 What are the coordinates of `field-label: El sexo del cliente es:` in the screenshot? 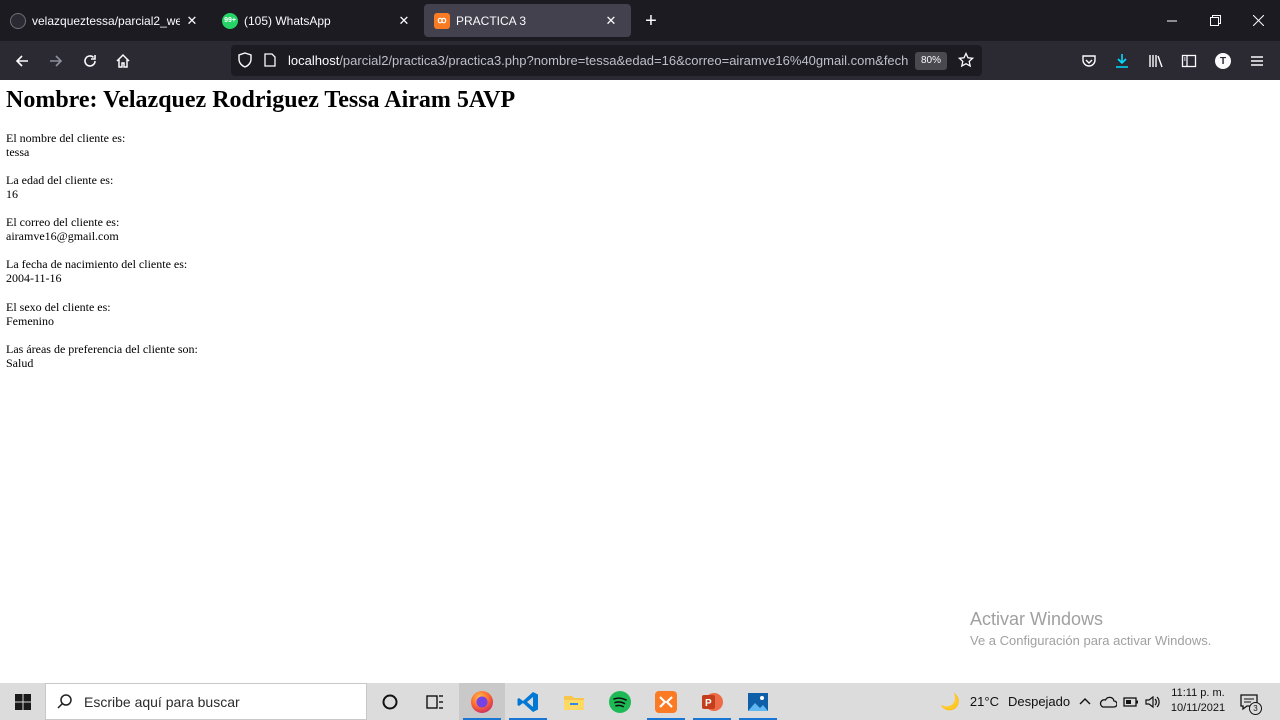 It's located at (58, 307).